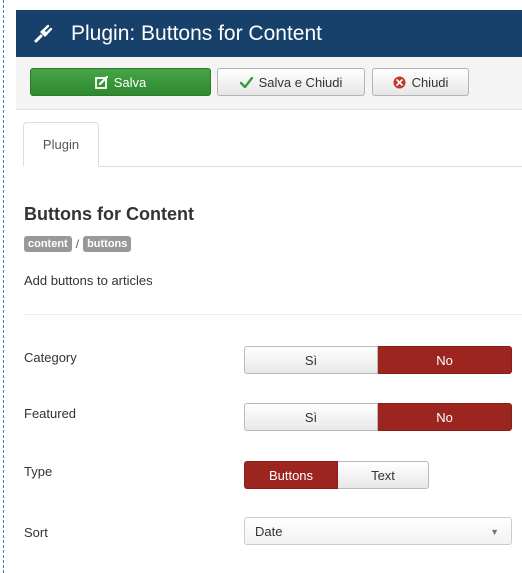 The width and height of the screenshot is (522, 573). Describe the element at coordinates (36, 532) in the screenshot. I see `sort-label: Sort` at that location.